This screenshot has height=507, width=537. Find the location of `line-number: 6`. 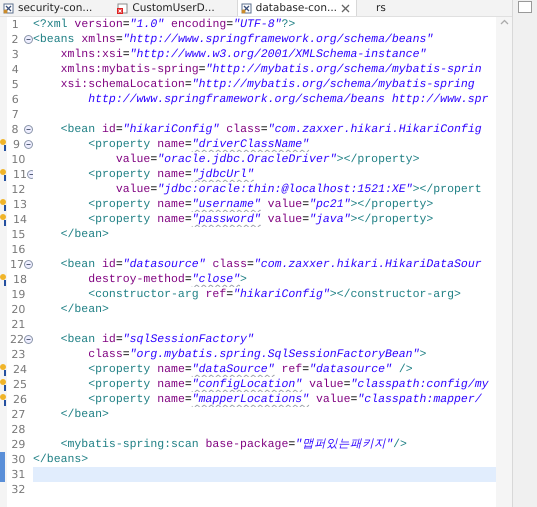

line-number: 6 is located at coordinates (16, 99).